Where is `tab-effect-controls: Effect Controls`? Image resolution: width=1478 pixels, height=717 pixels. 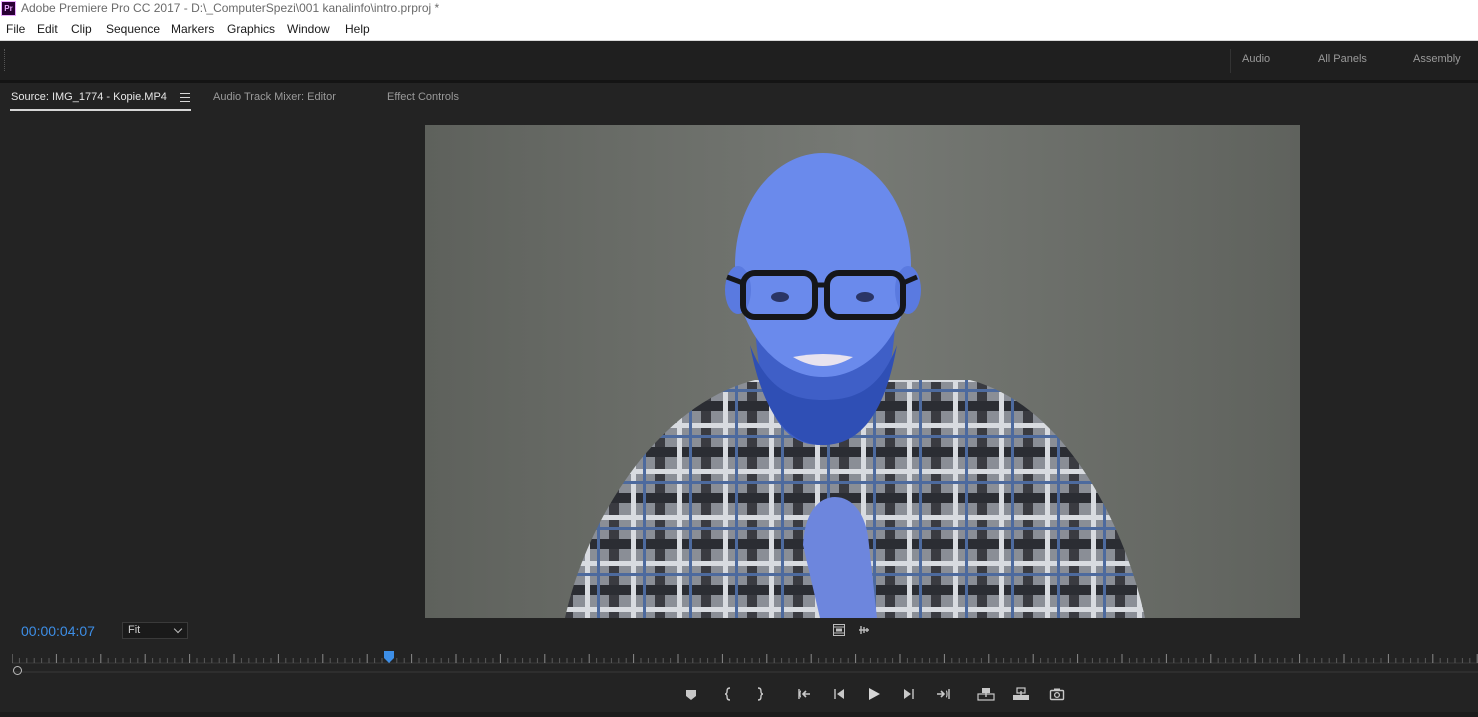
tab-effect-controls: Effect Controls is located at coordinates (423, 97).